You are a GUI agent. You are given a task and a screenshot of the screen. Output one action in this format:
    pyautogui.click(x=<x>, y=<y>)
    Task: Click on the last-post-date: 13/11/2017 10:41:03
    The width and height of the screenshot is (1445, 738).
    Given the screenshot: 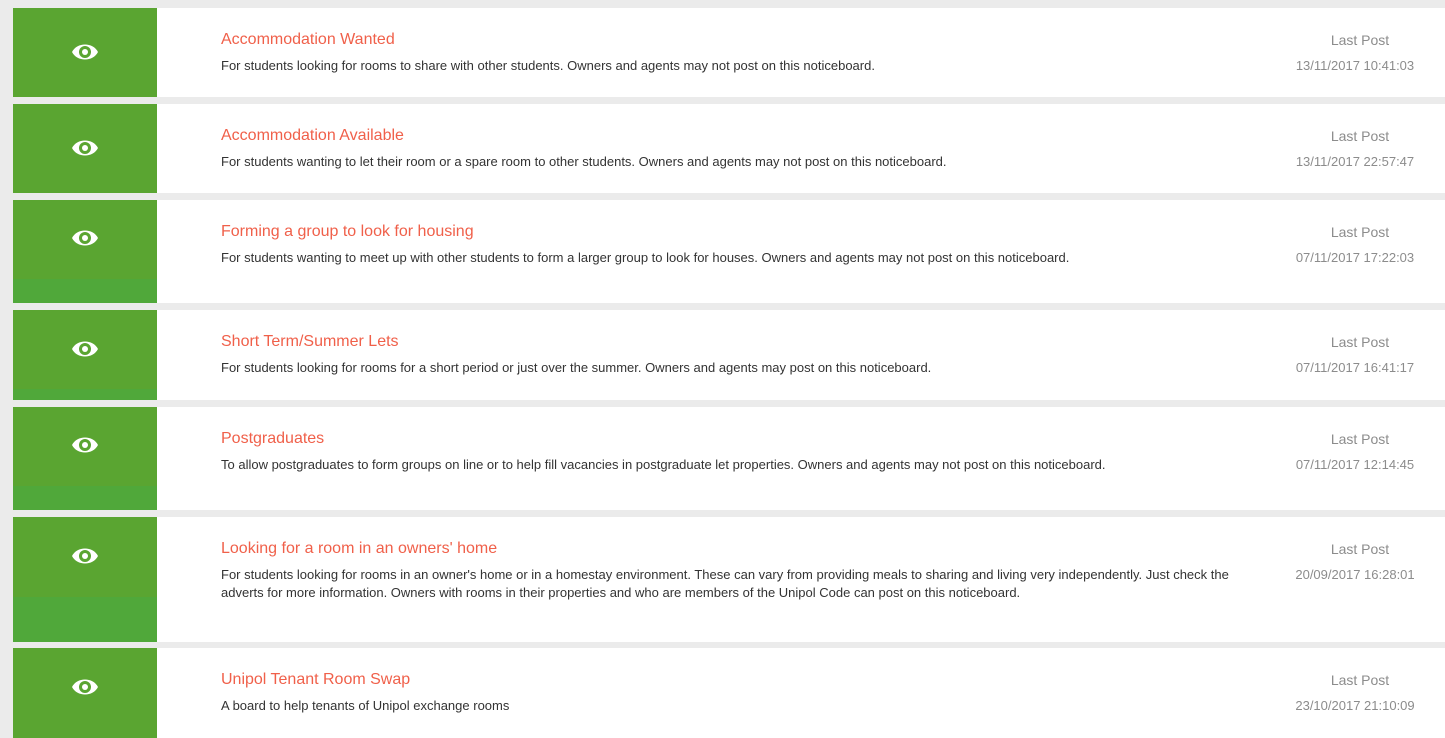 What is the action you would take?
    pyautogui.click(x=1355, y=65)
    